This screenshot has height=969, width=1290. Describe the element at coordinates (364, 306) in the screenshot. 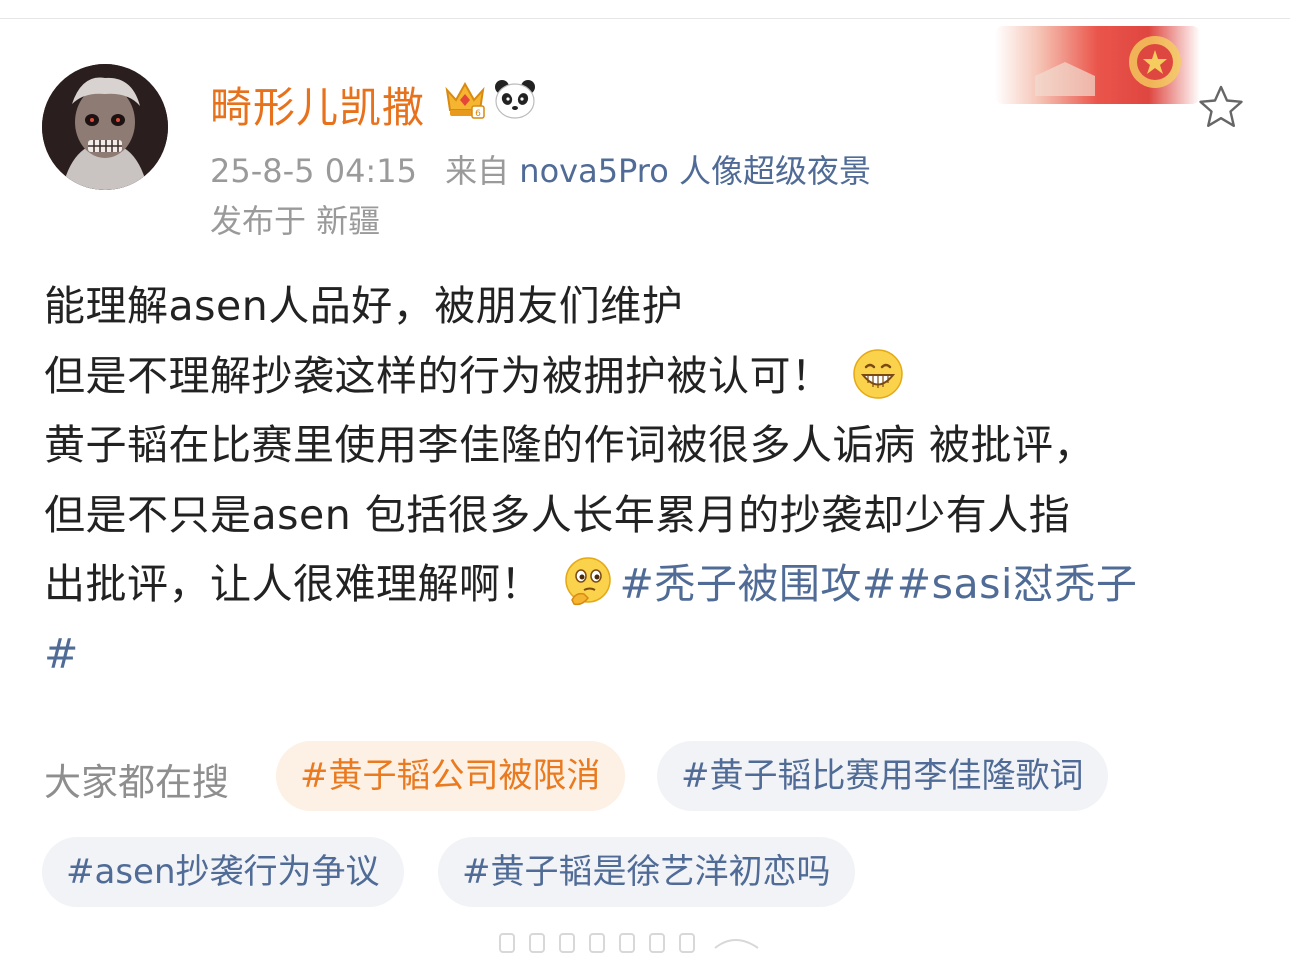

I see `post-line: 能理解asen人品好，被朋友们维护` at that location.